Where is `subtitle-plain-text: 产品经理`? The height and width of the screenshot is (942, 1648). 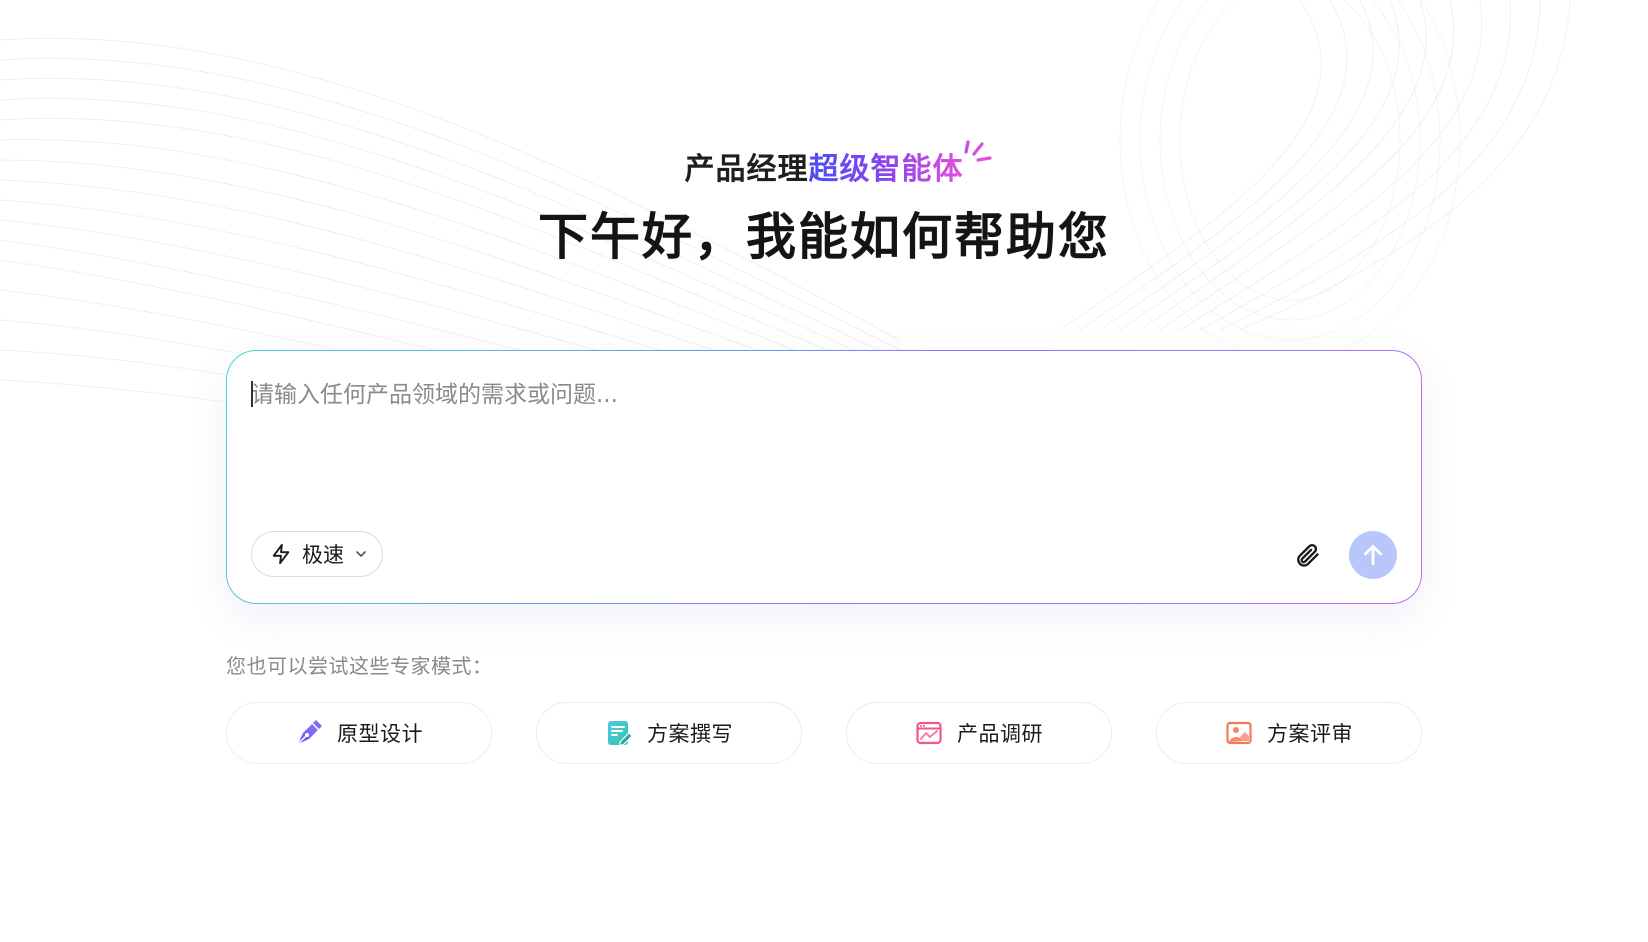
subtitle-plain-text: 产品经理 is located at coordinates (746, 169).